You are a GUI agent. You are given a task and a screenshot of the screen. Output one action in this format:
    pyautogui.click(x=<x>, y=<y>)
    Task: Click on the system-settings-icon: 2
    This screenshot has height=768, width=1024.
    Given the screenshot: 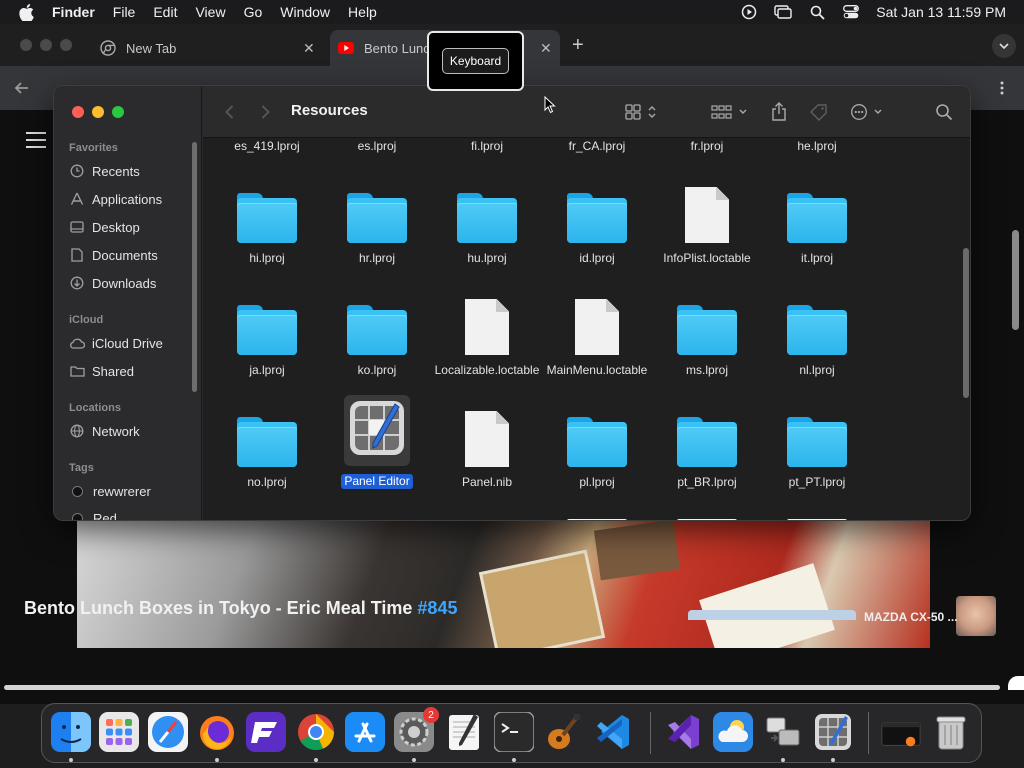 What is the action you would take?
    pyautogui.click(x=416, y=730)
    